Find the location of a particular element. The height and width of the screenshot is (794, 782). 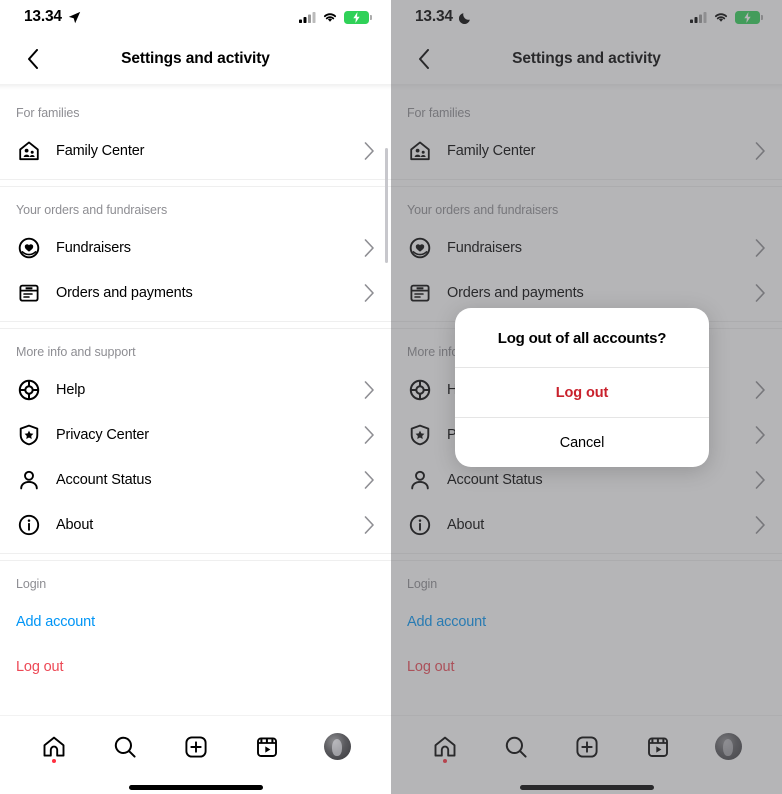

nav-bar-right: Settings and activity is located at coordinates (586, 59).